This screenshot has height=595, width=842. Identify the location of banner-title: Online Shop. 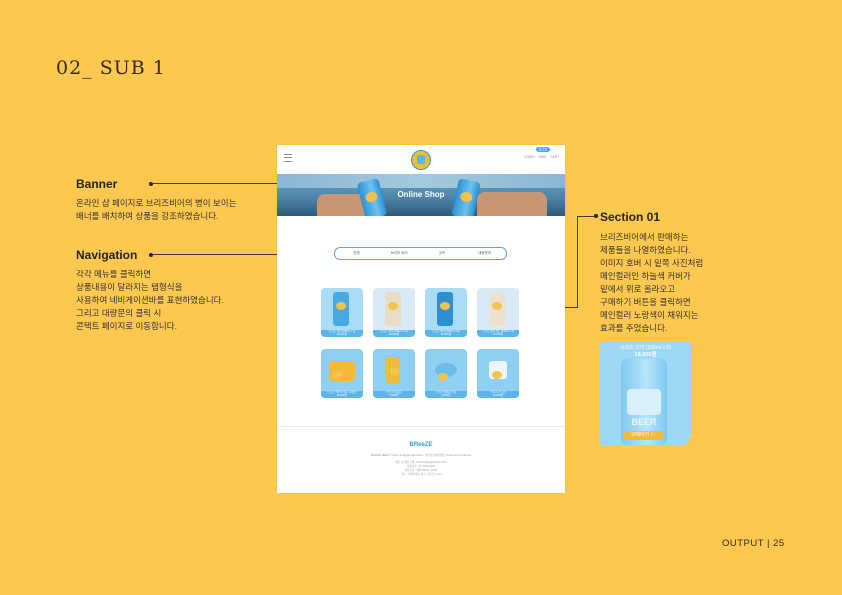
(421, 194).